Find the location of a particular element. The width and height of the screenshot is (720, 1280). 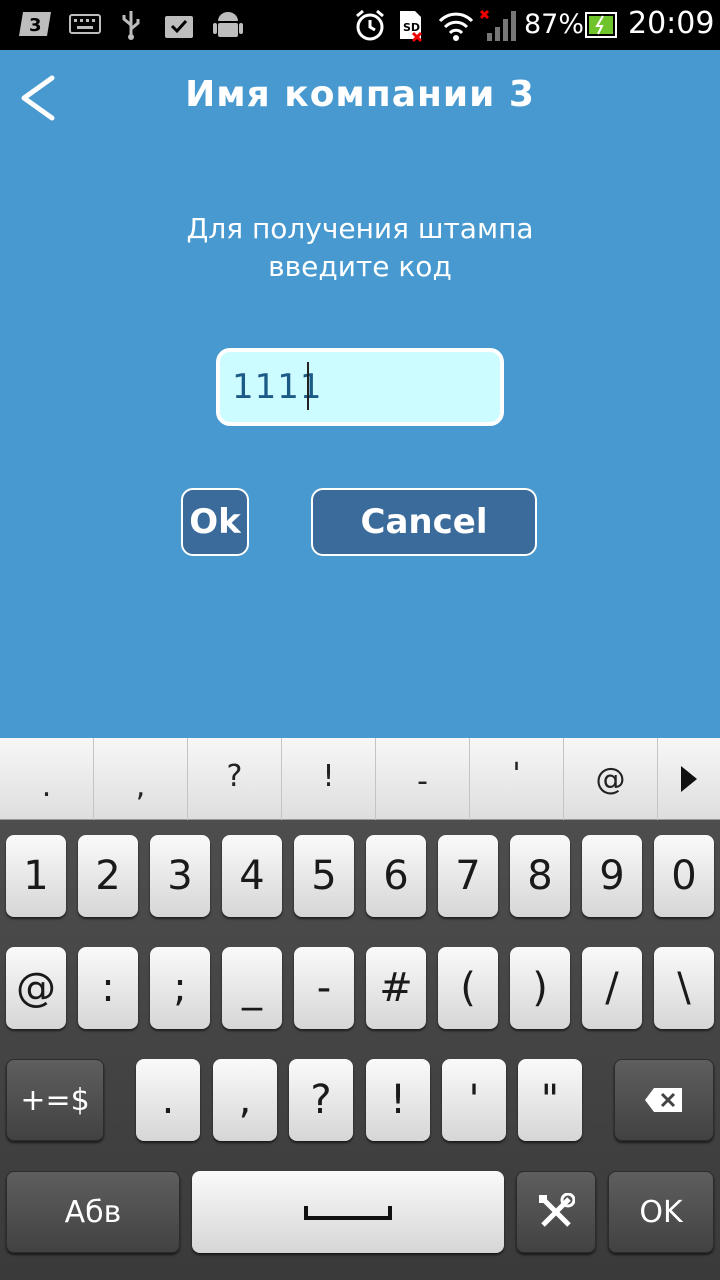

back-button is located at coordinates (39, 98).